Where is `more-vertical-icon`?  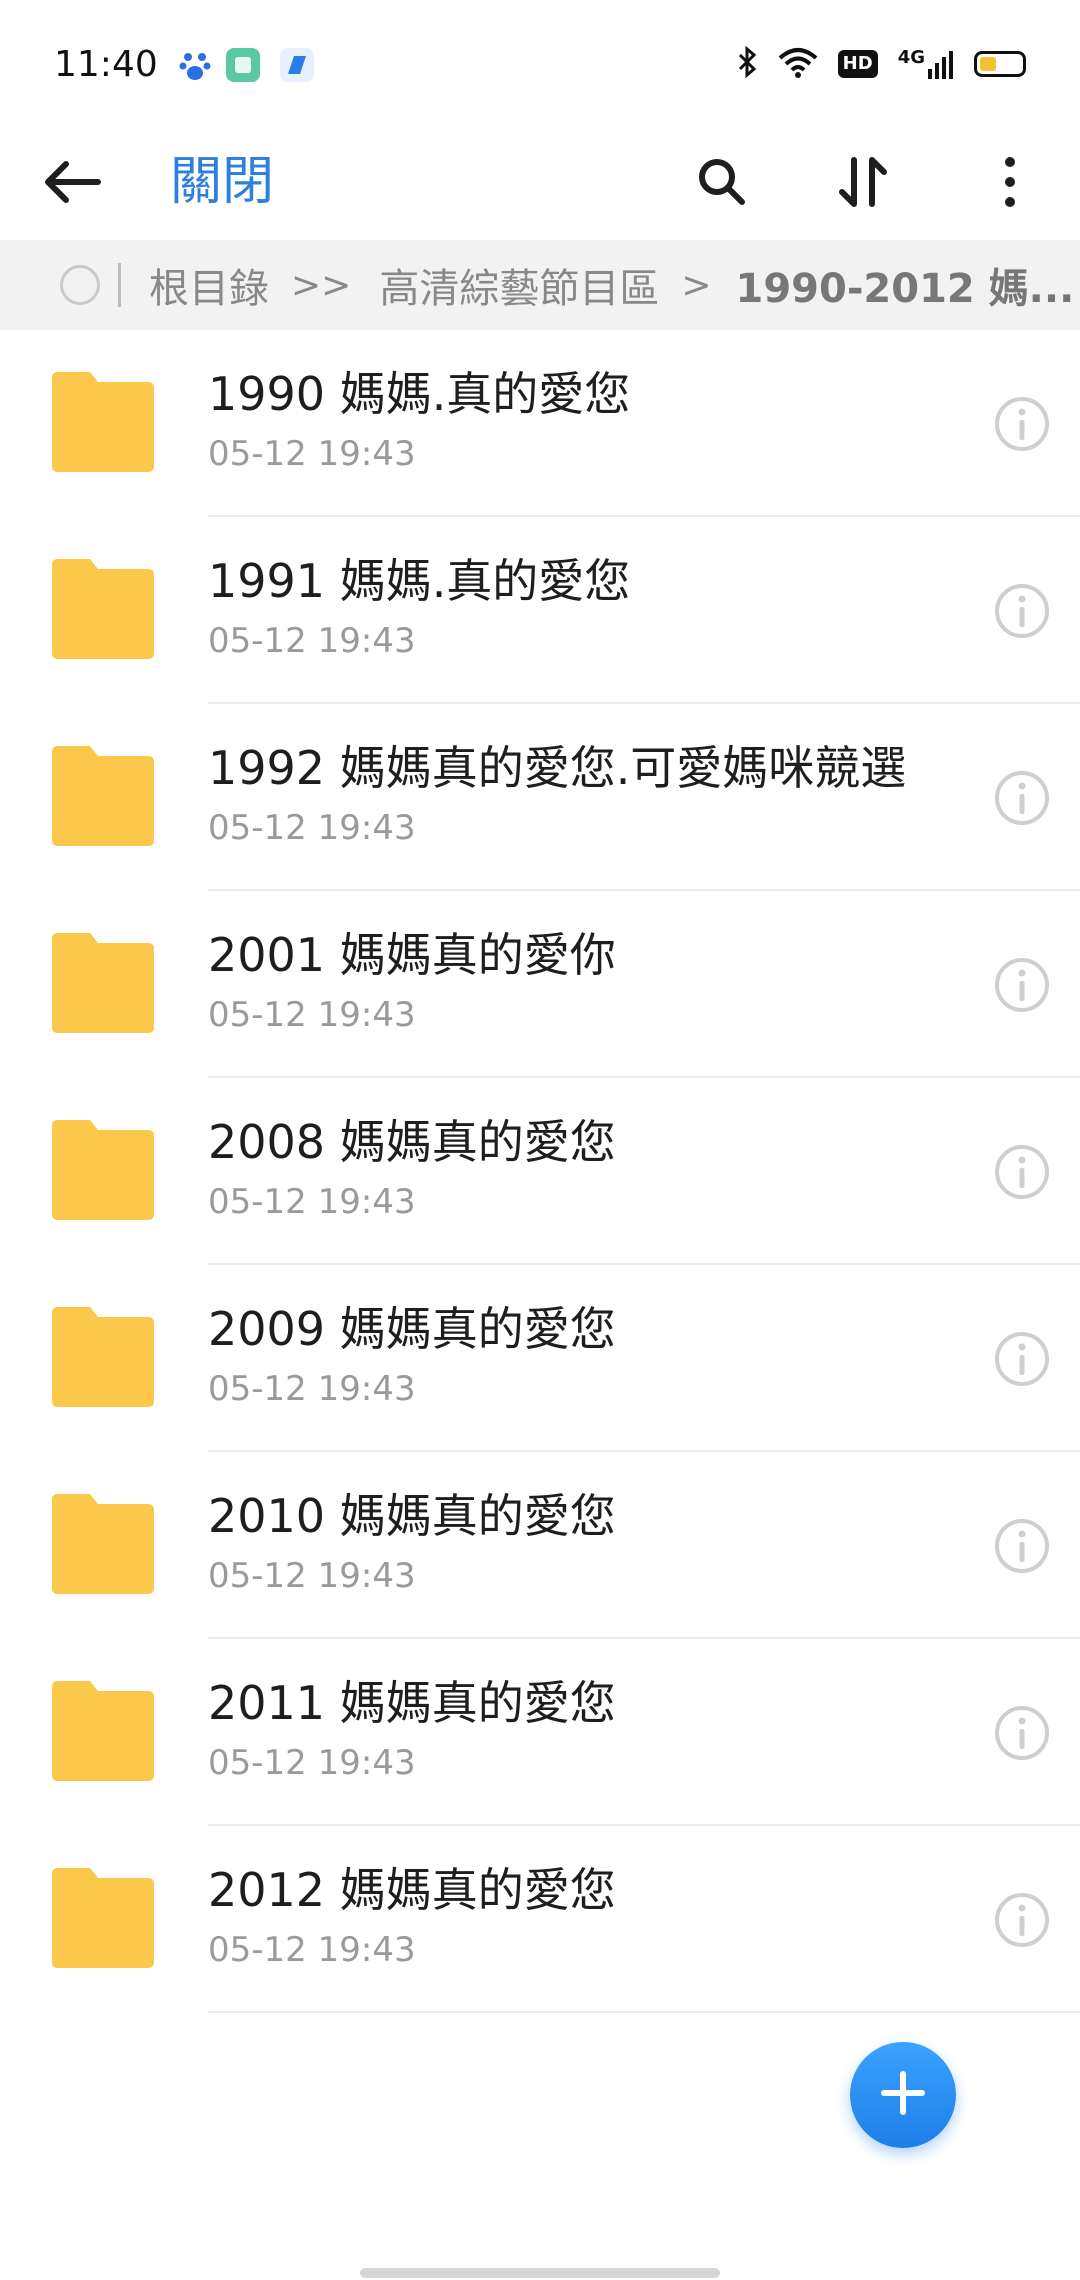
more-vertical-icon is located at coordinates (1010, 184).